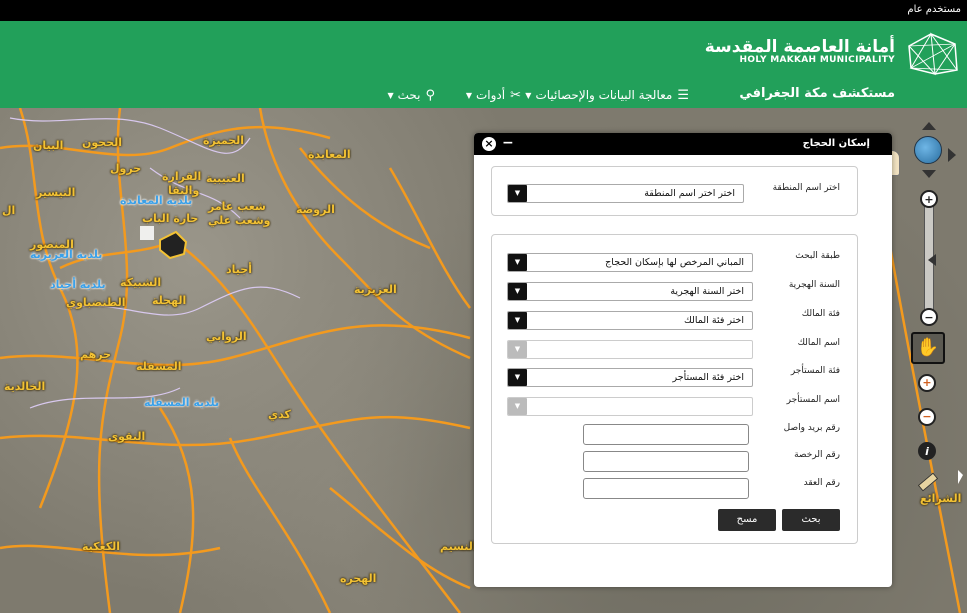 The width and height of the screenshot is (967, 613). What do you see at coordinates (666, 461) in the screenshot?
I see `license-number-input` at bounding box center [666, 461].